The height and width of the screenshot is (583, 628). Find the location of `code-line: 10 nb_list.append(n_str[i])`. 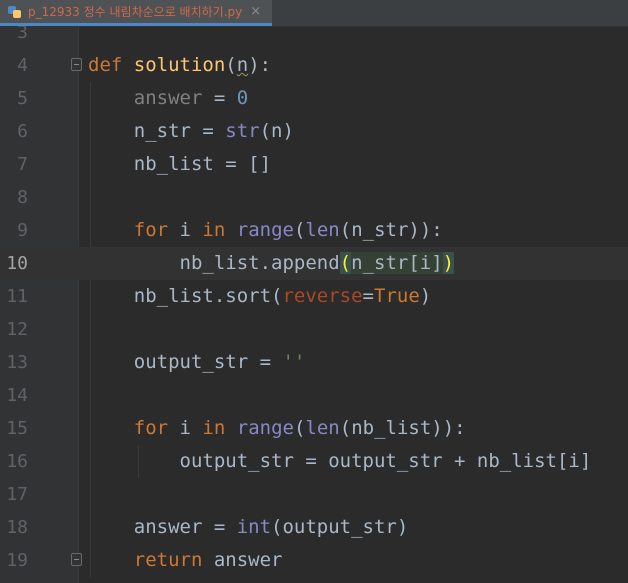

code-line: 10 nb_list.append(n_str[i]) is located at coordinates (314, 263).